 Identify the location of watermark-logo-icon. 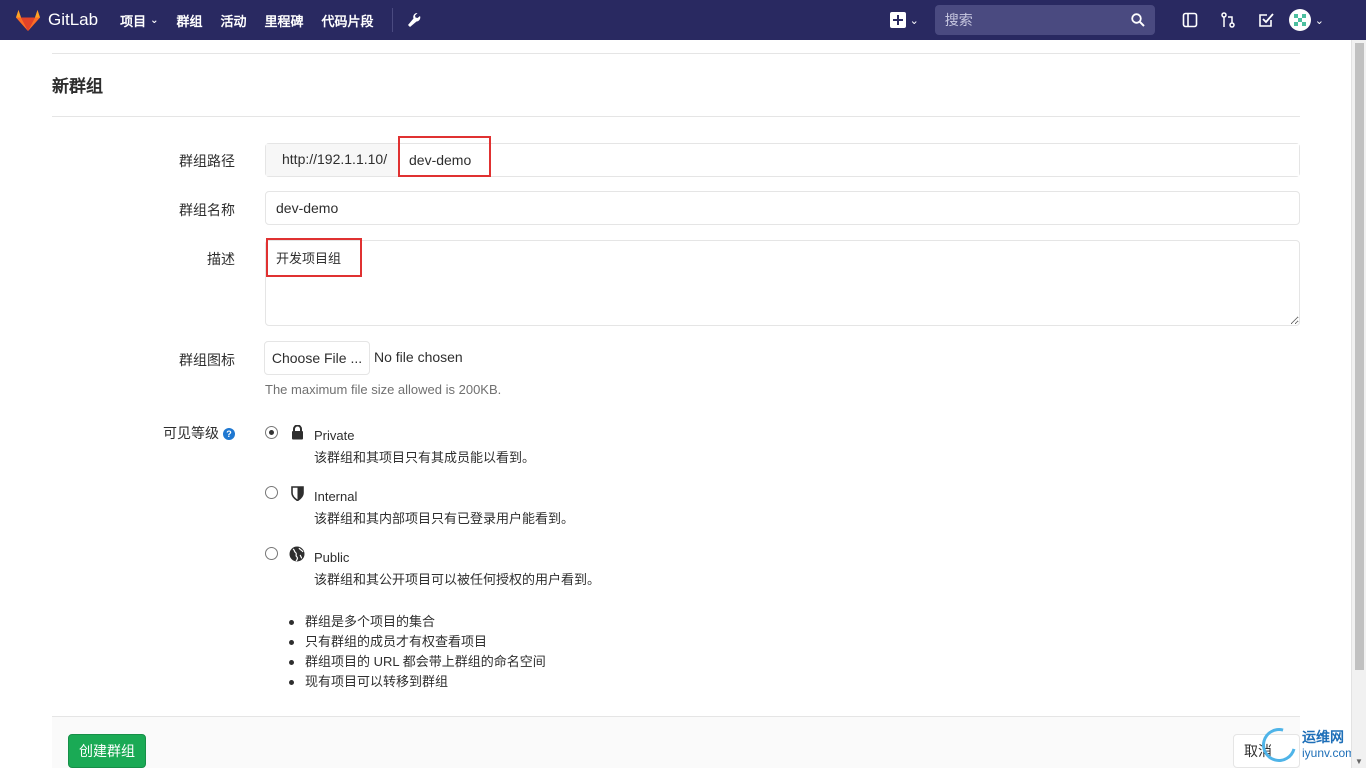
(1279, 744).